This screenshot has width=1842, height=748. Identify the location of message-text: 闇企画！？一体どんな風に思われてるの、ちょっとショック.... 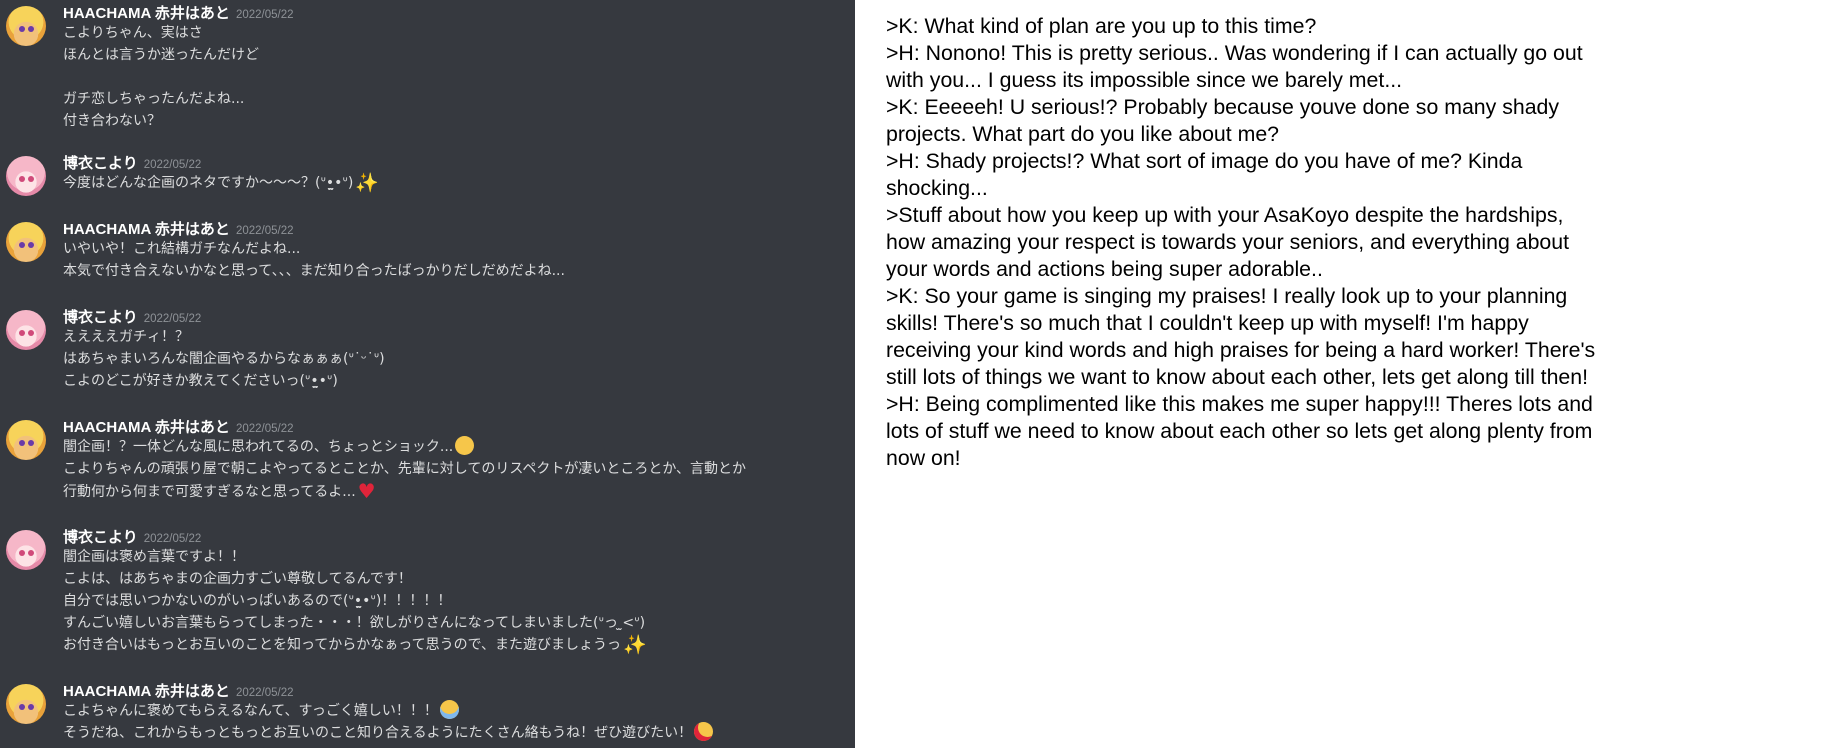
(258, 447).